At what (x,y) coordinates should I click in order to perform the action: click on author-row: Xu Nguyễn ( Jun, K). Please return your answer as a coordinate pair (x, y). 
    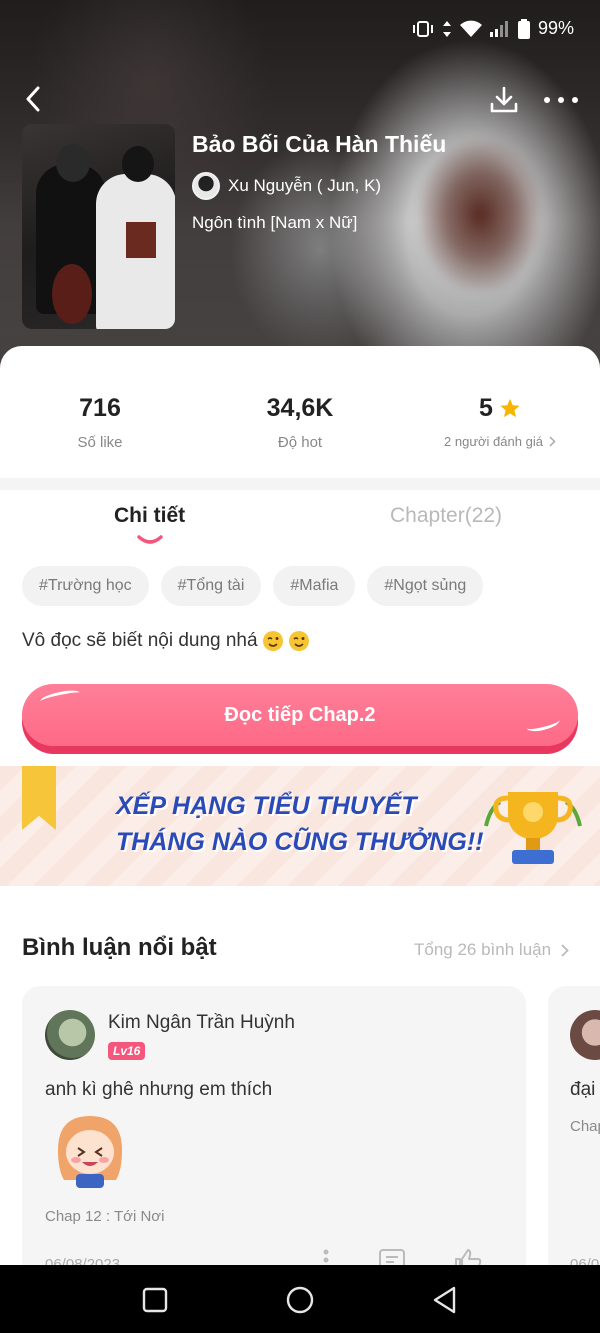
    Looking at the image, I should click on (286, 186).